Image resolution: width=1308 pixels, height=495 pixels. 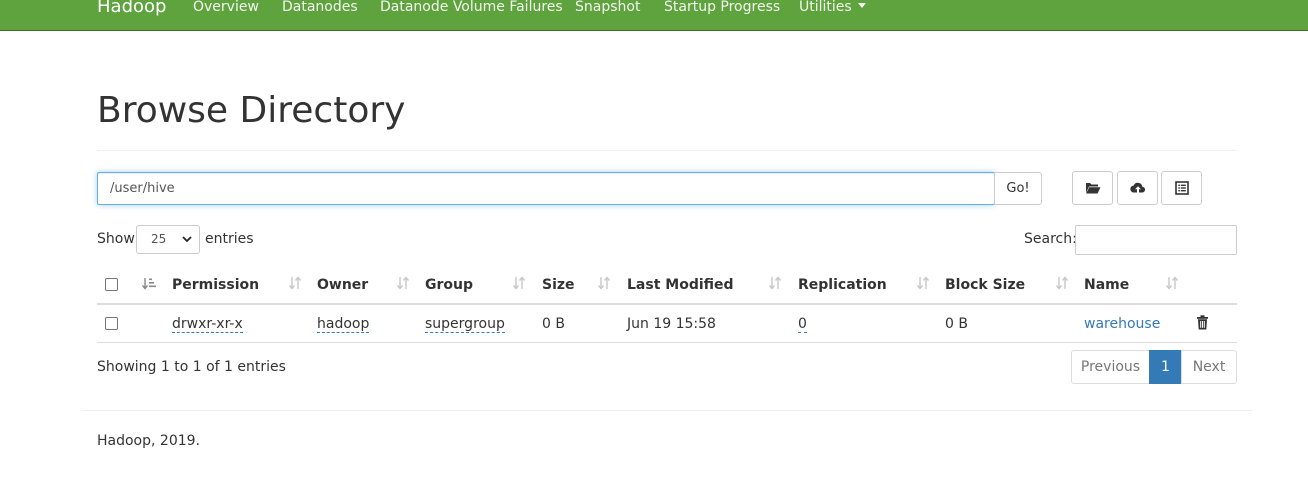 What do you see at coordinates (343, 324) in the screenshot?
I see `owner-cell: hadoop` at bounding box center [343, 324].